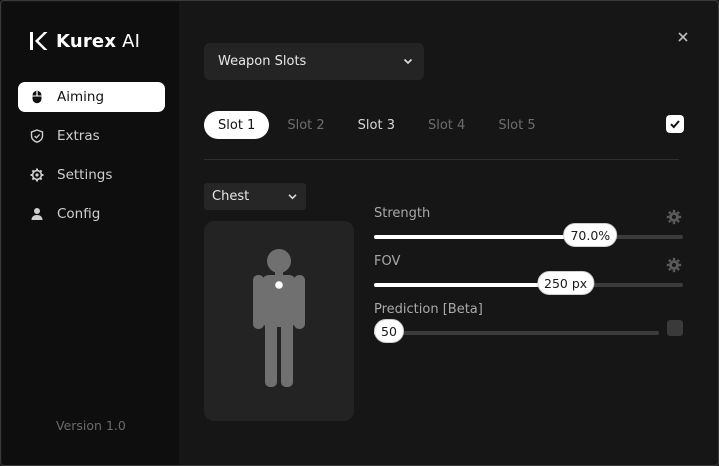 This screenshot has width=719, height=466. I want to click on logo: Kurex AI, so click(84, 41).